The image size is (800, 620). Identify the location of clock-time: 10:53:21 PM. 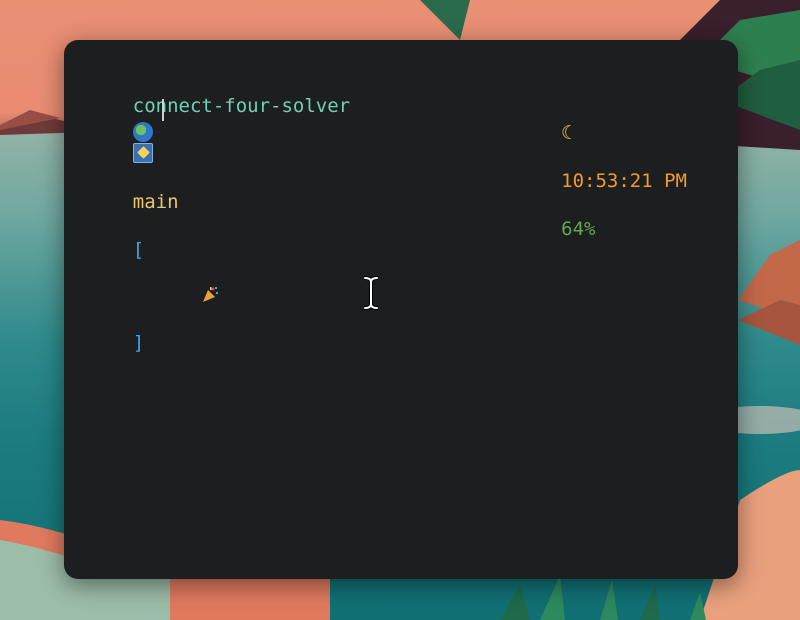
(624, 181).